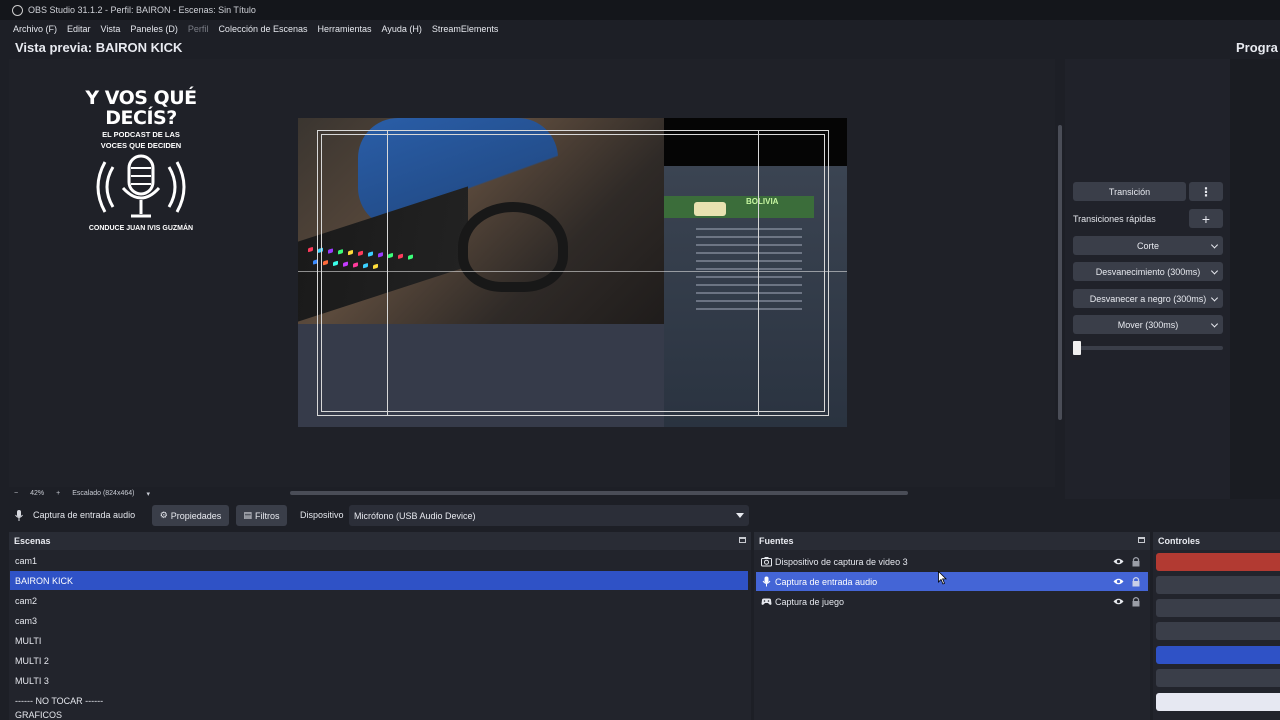  I want to click on selected-source-name: Captura de entrada audio, so click(84, 515).